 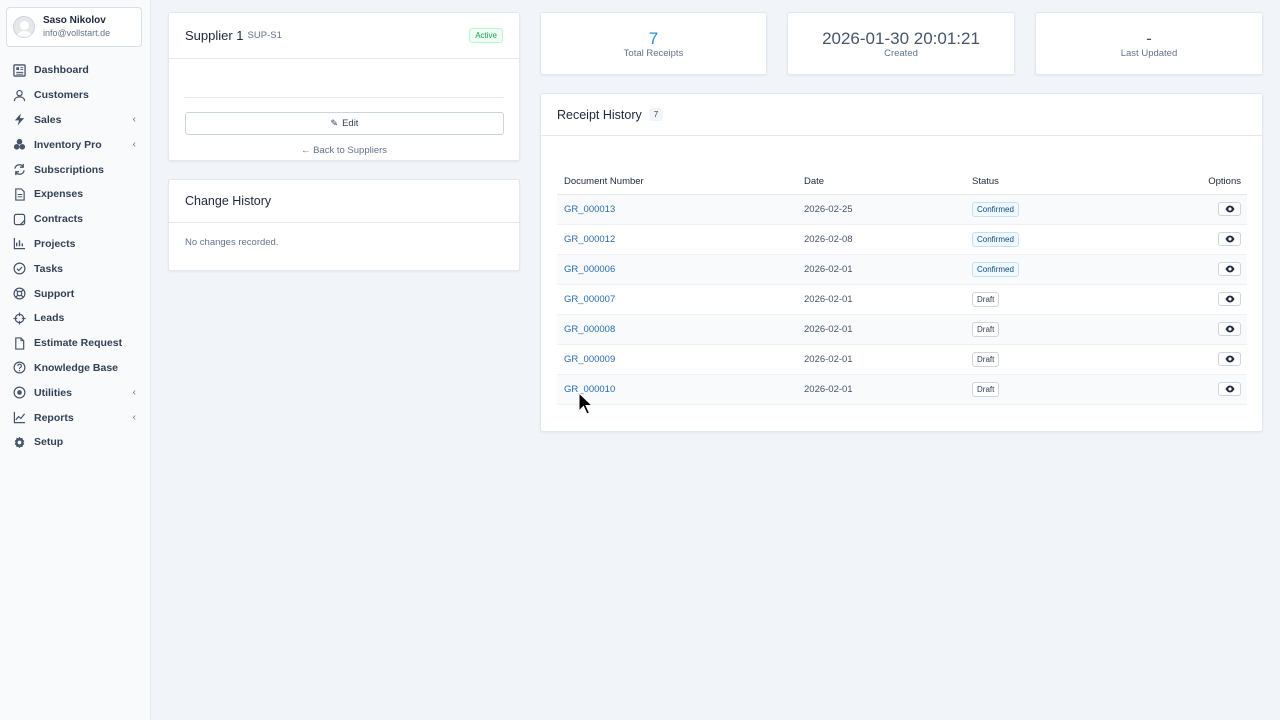 I want to click on table-row: GR_000008 2026-02-01 Draft, so click(x=902, y=329).